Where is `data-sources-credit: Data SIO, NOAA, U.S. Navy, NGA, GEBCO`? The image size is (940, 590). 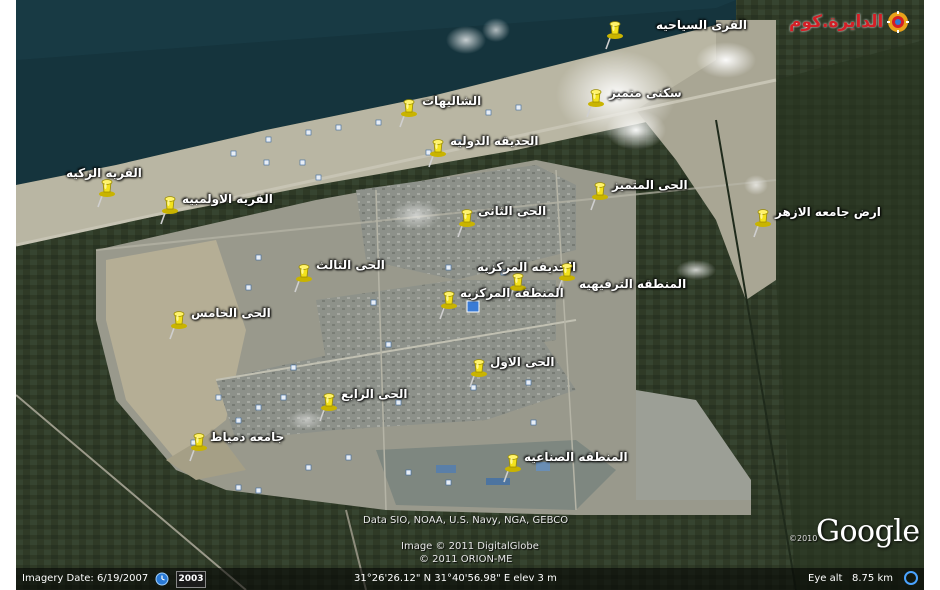
data-sources-credit: Data SIO, NOAA, U.S. Navy, NGA, GEBCO is located at coordinates (466, 520).